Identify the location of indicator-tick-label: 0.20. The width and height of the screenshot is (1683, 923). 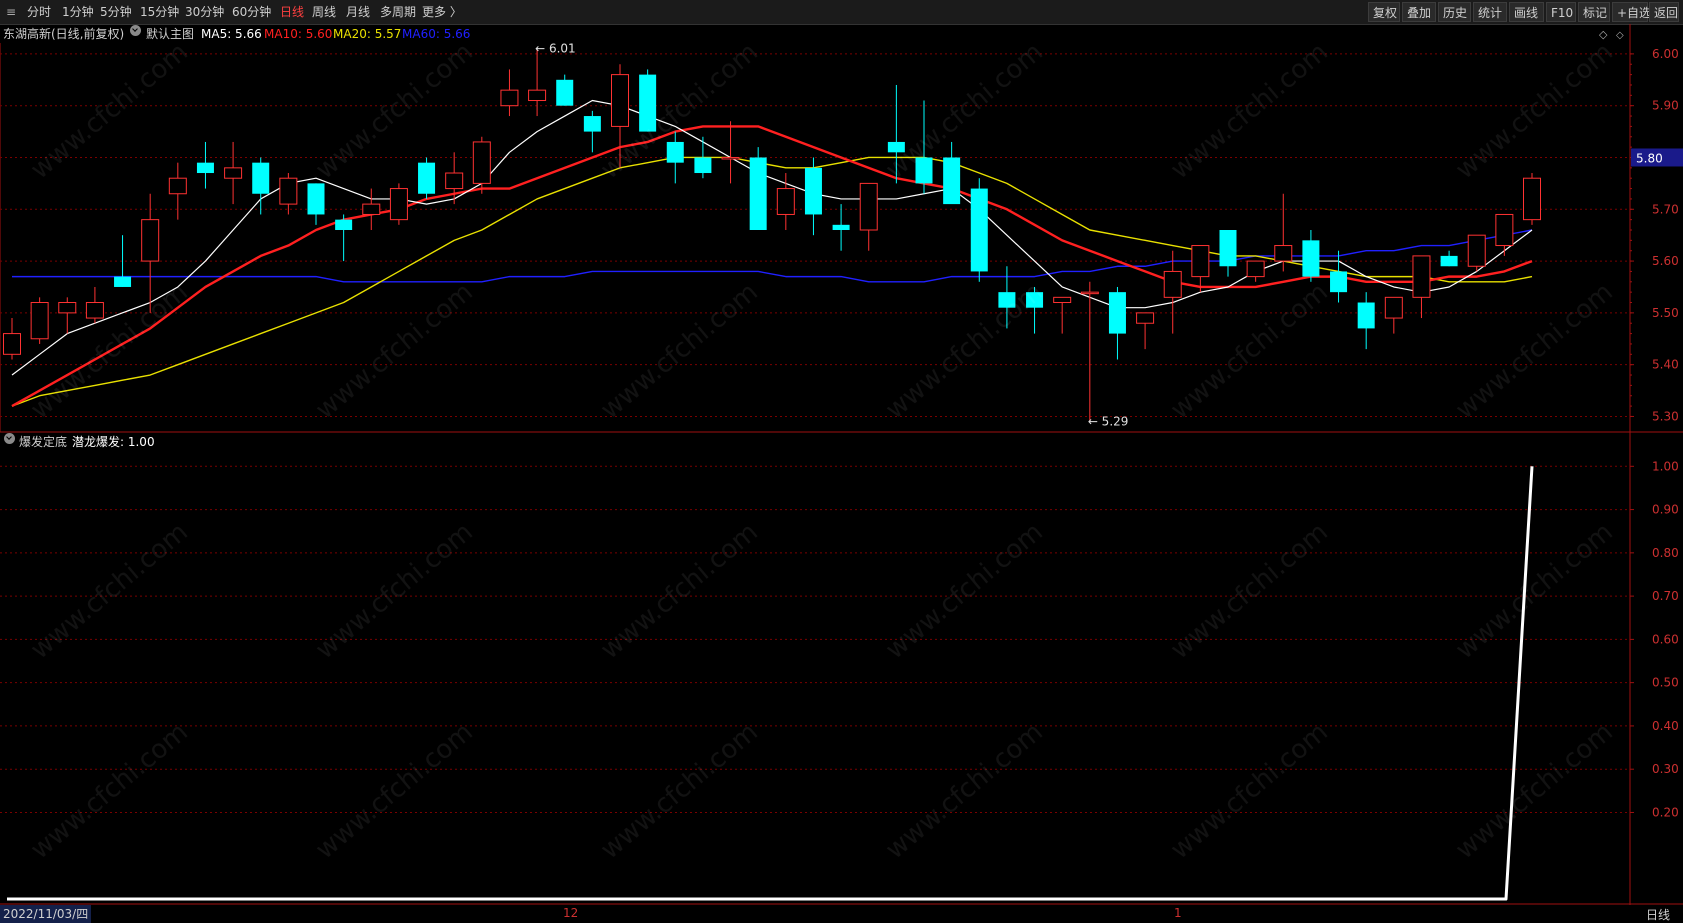
(1665, 812).